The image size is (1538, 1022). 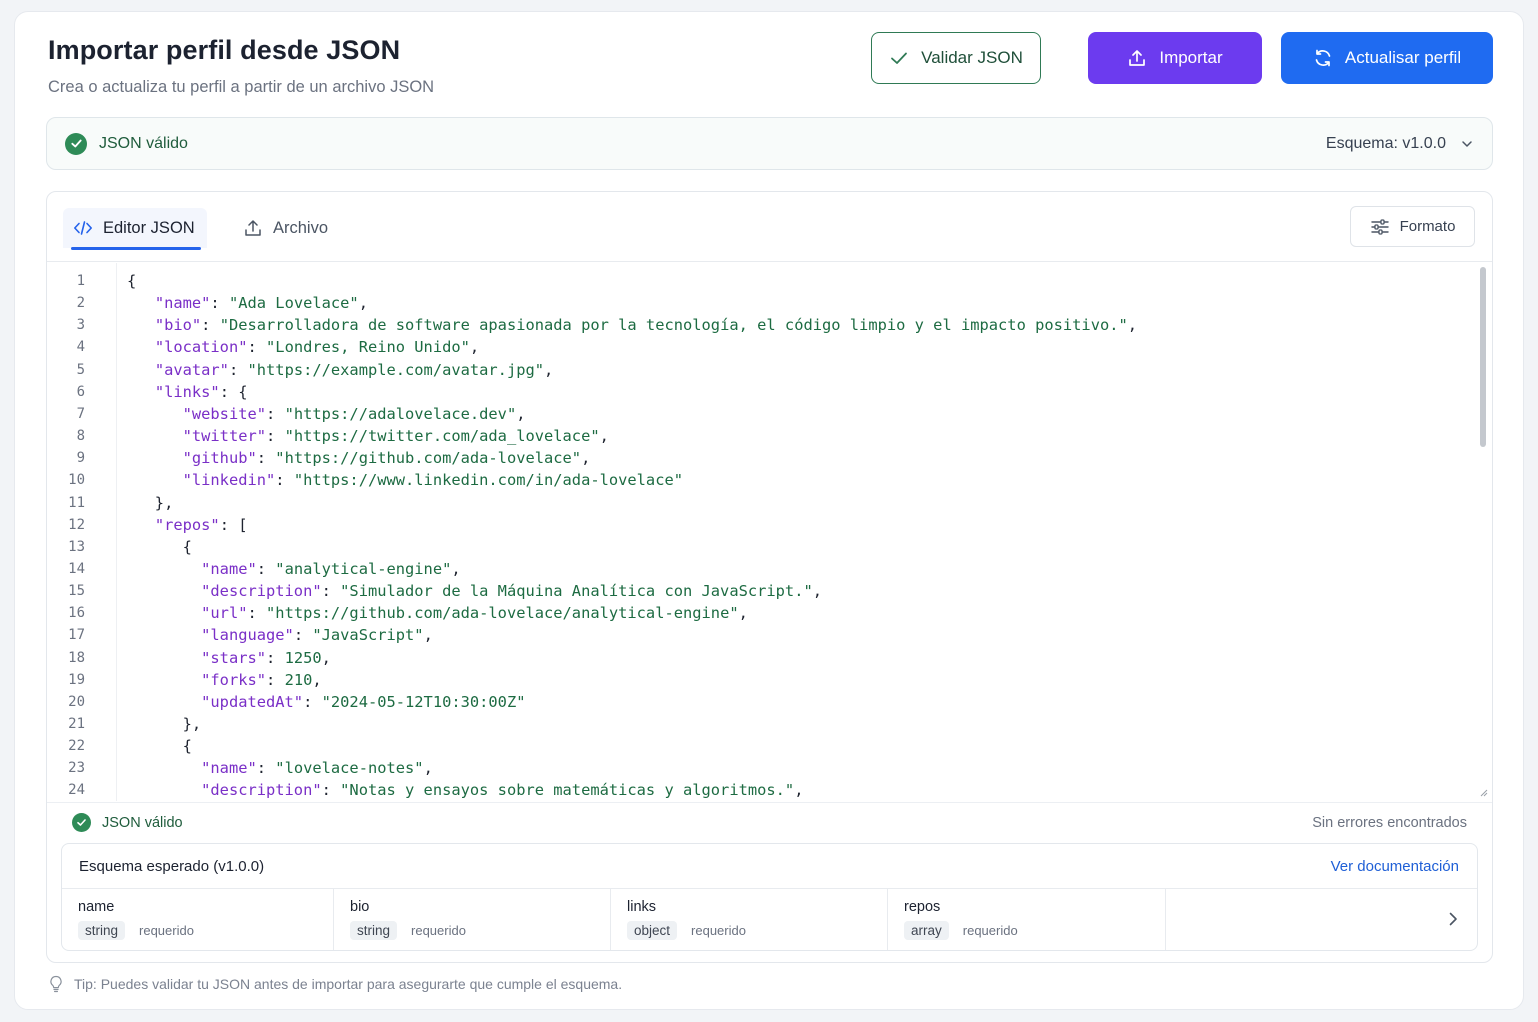 I want to click on line-number: 7, so click(x=80, y=413).